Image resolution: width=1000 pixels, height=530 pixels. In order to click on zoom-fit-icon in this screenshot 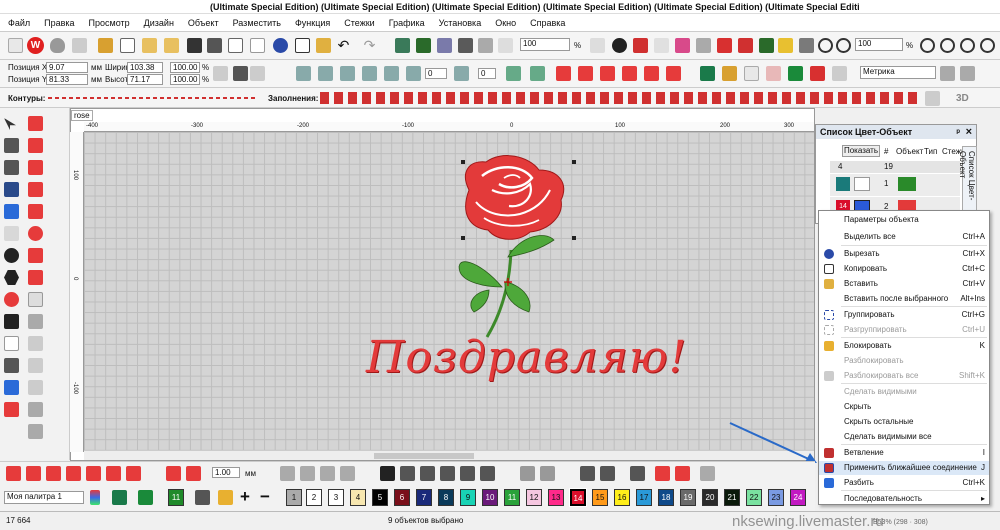, I will do `click(927, 45)`.